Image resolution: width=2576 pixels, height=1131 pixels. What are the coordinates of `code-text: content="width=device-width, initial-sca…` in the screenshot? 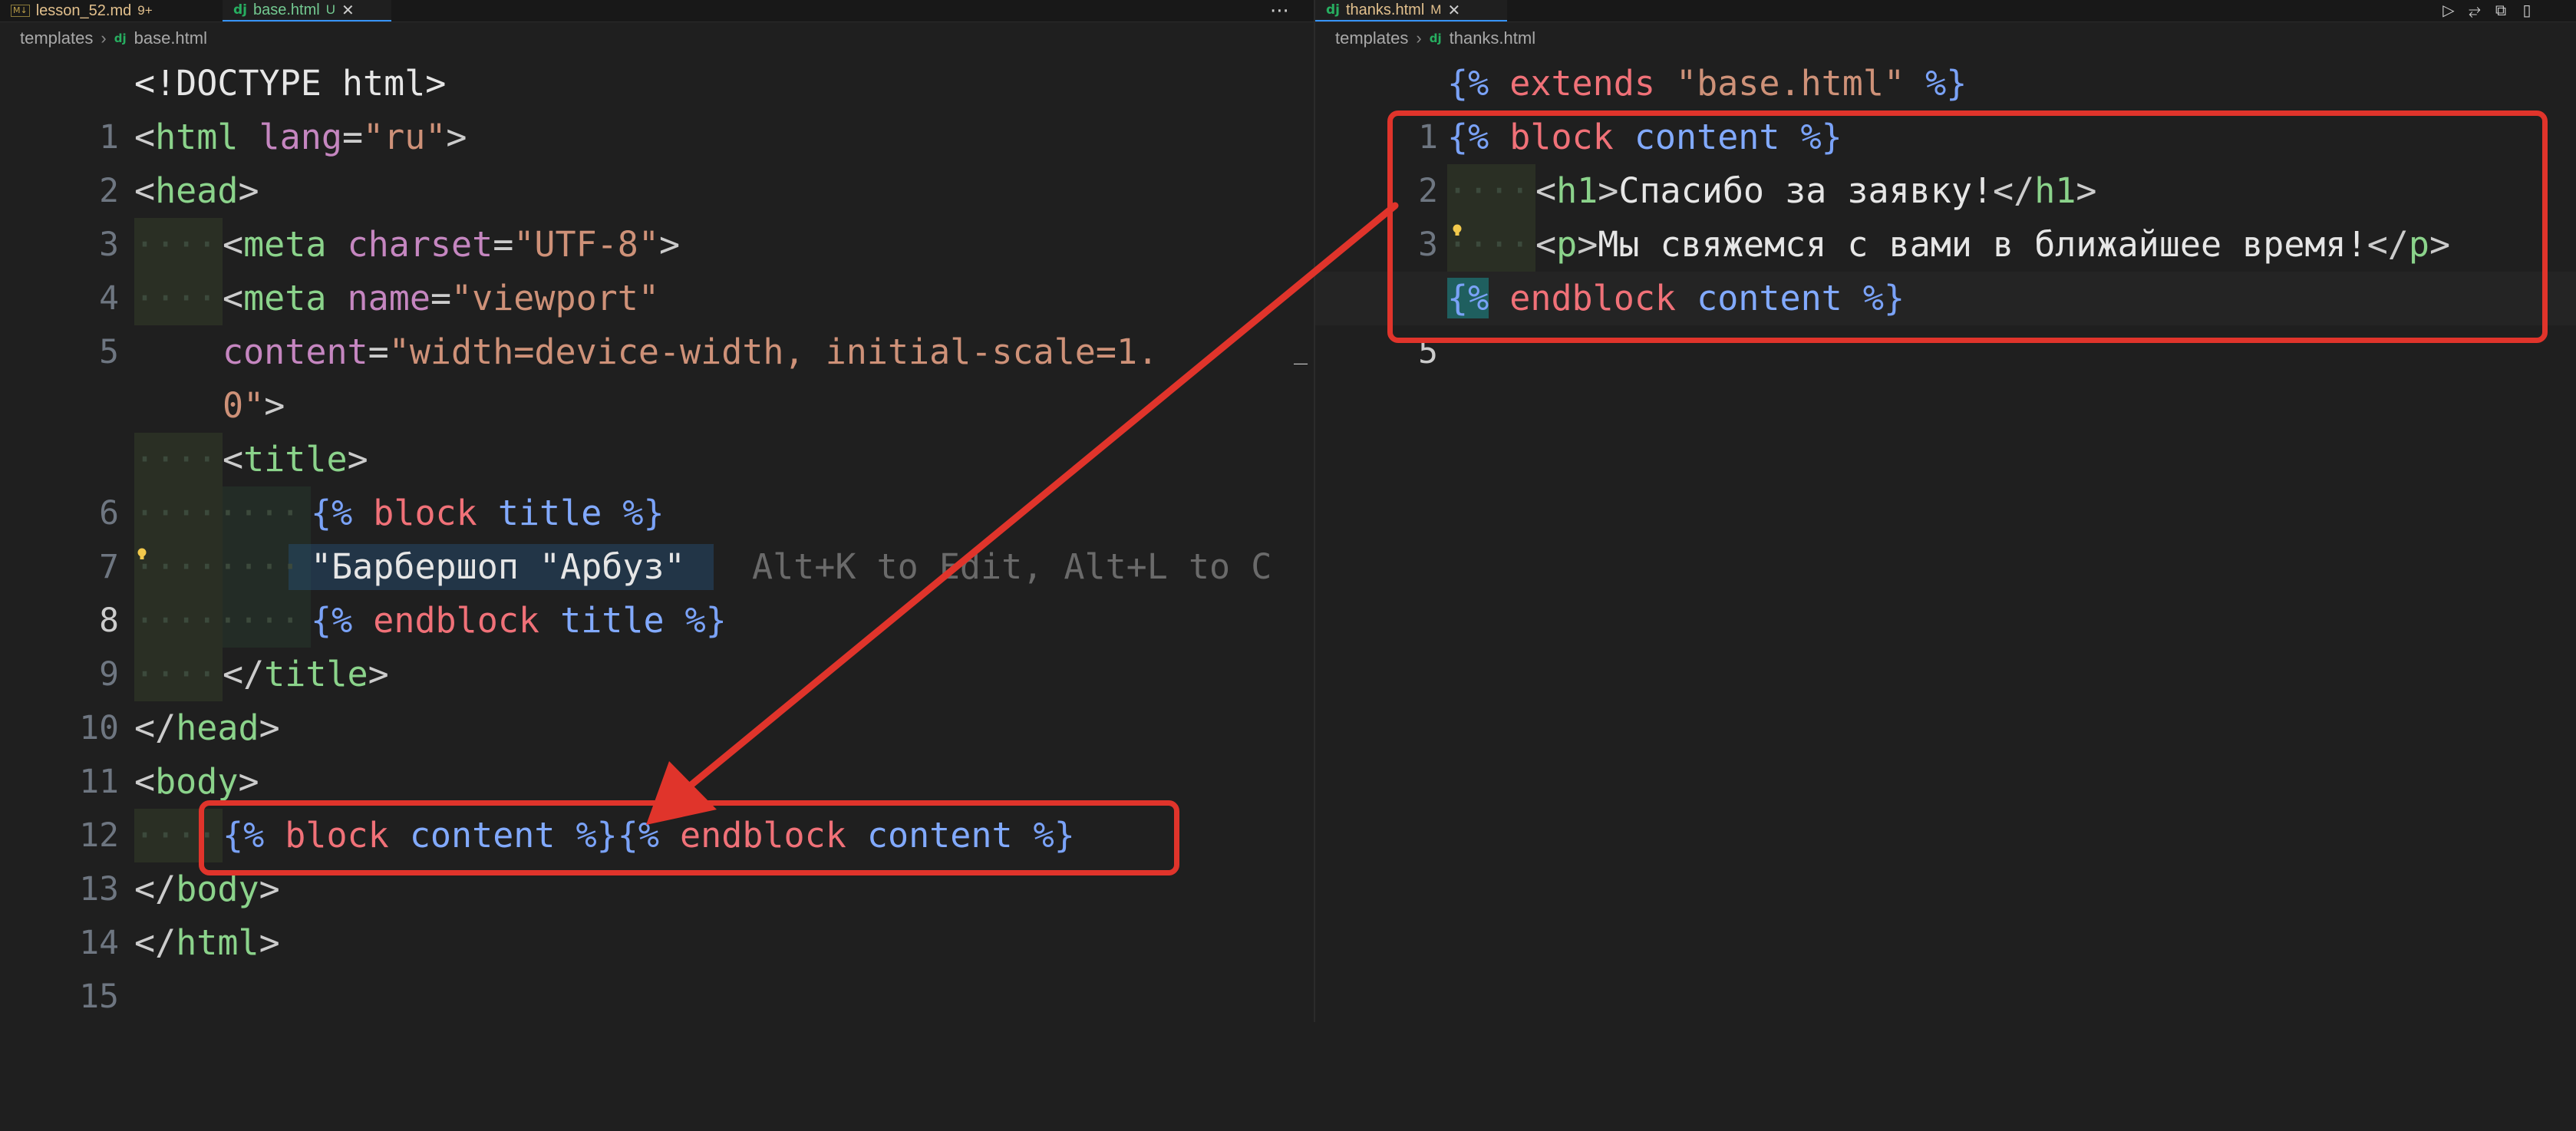 It's located at (691, 352).